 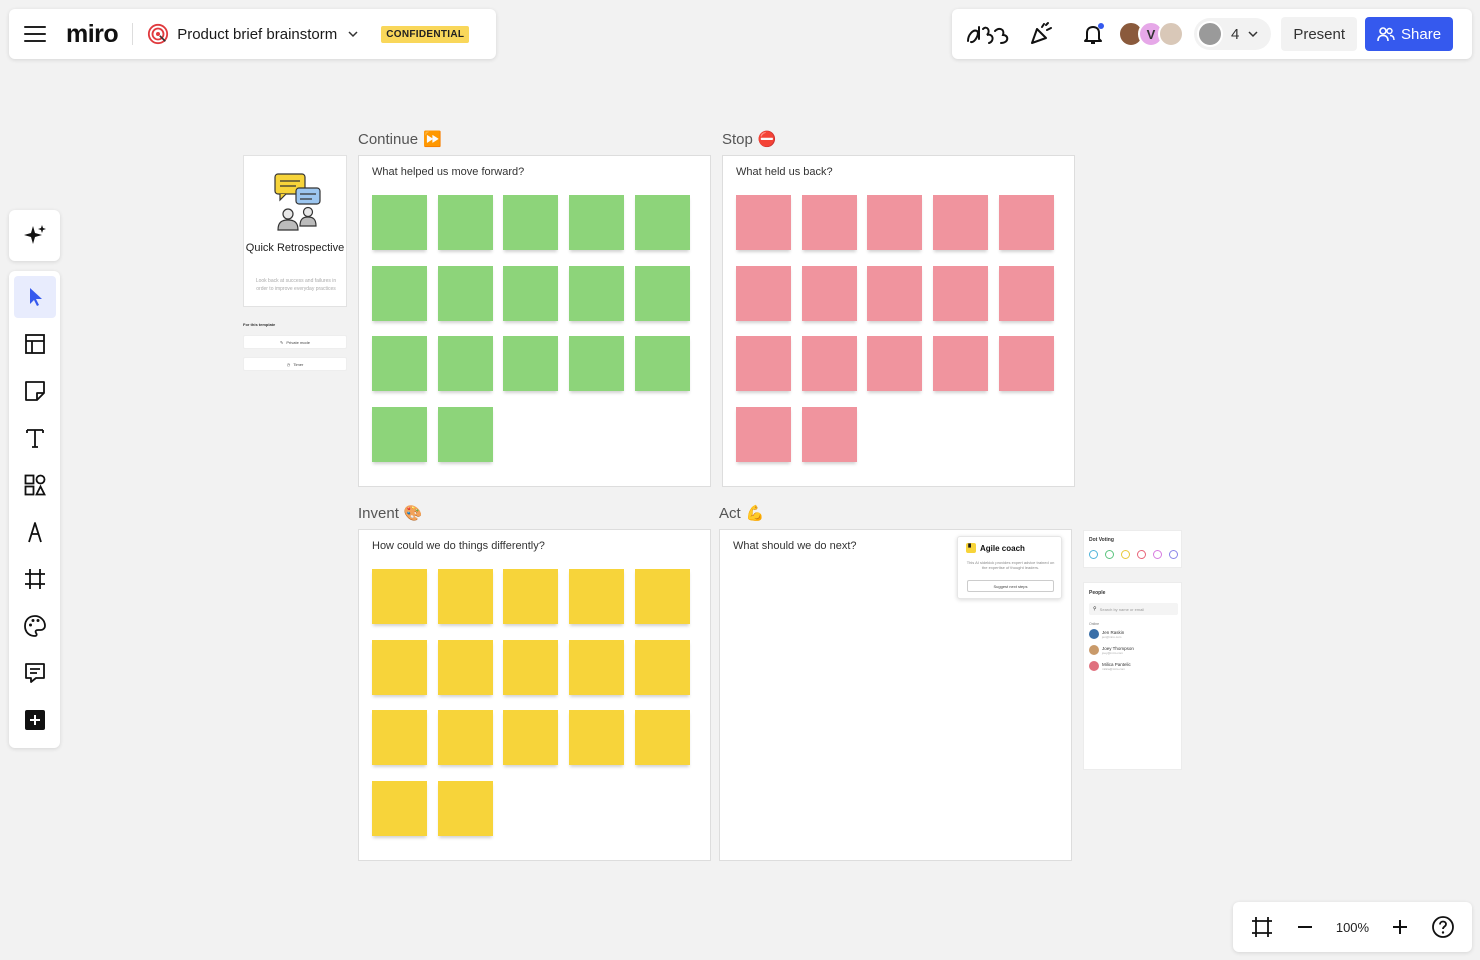 I want to click on zoom-out-button, so click(x=1305, y=927).